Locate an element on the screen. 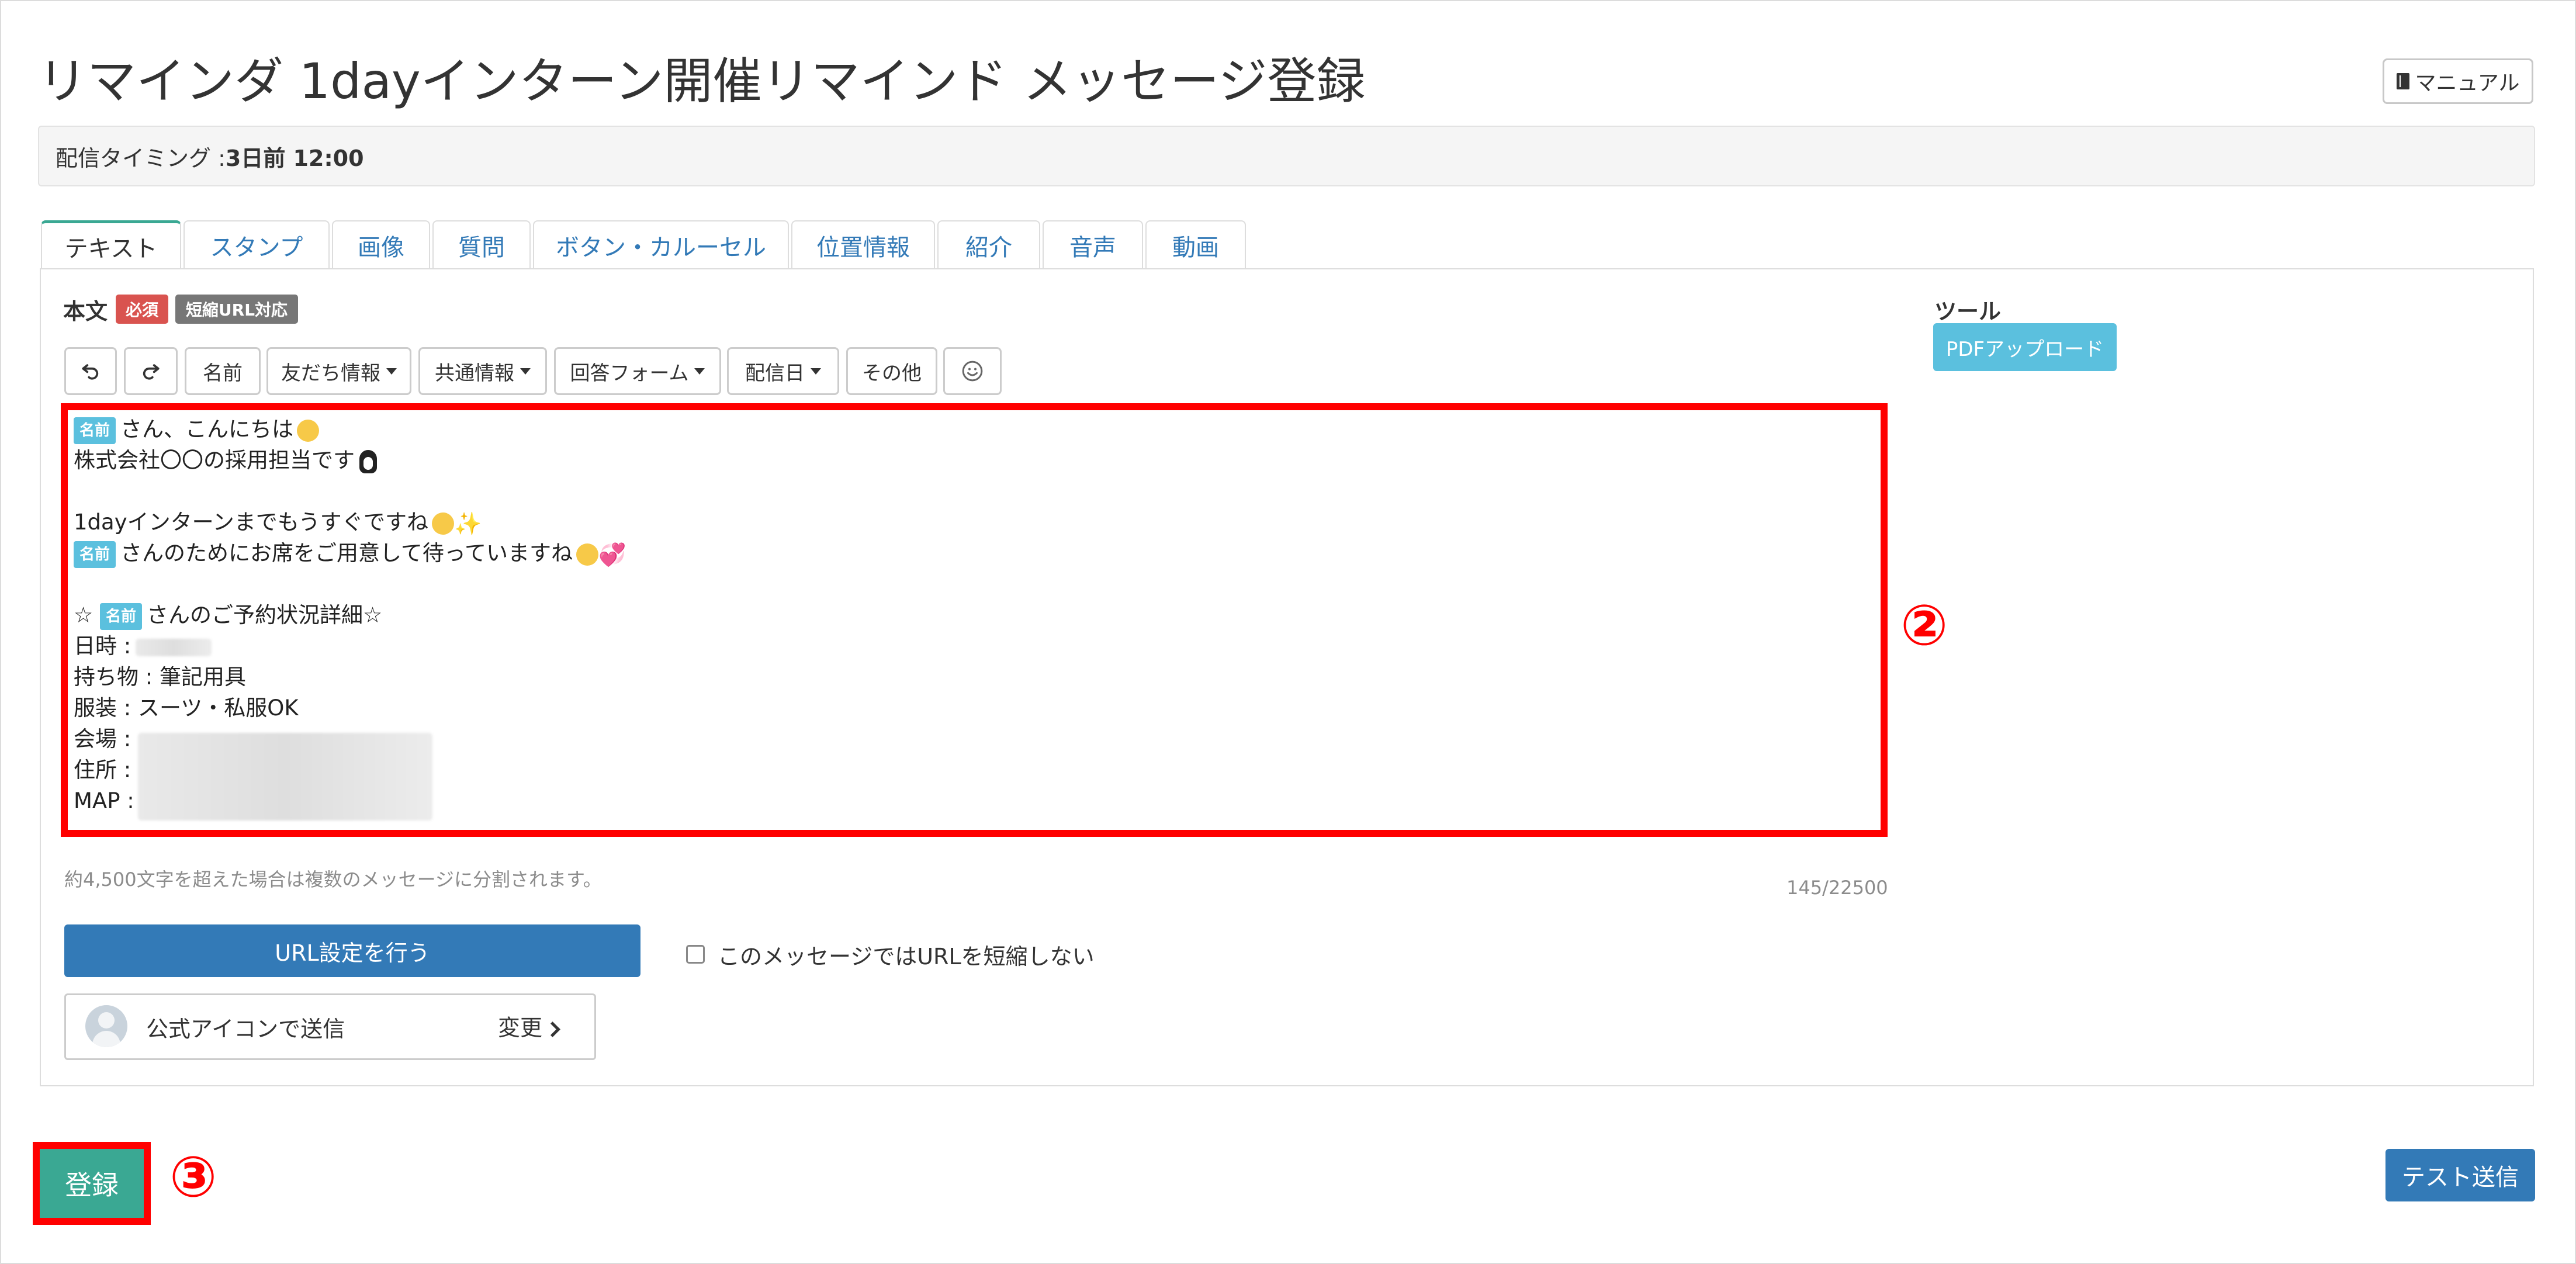 The height and width of the screenshot is (1264, 2576). insert-name-button: 名前 is located at coordinates (223, 371).